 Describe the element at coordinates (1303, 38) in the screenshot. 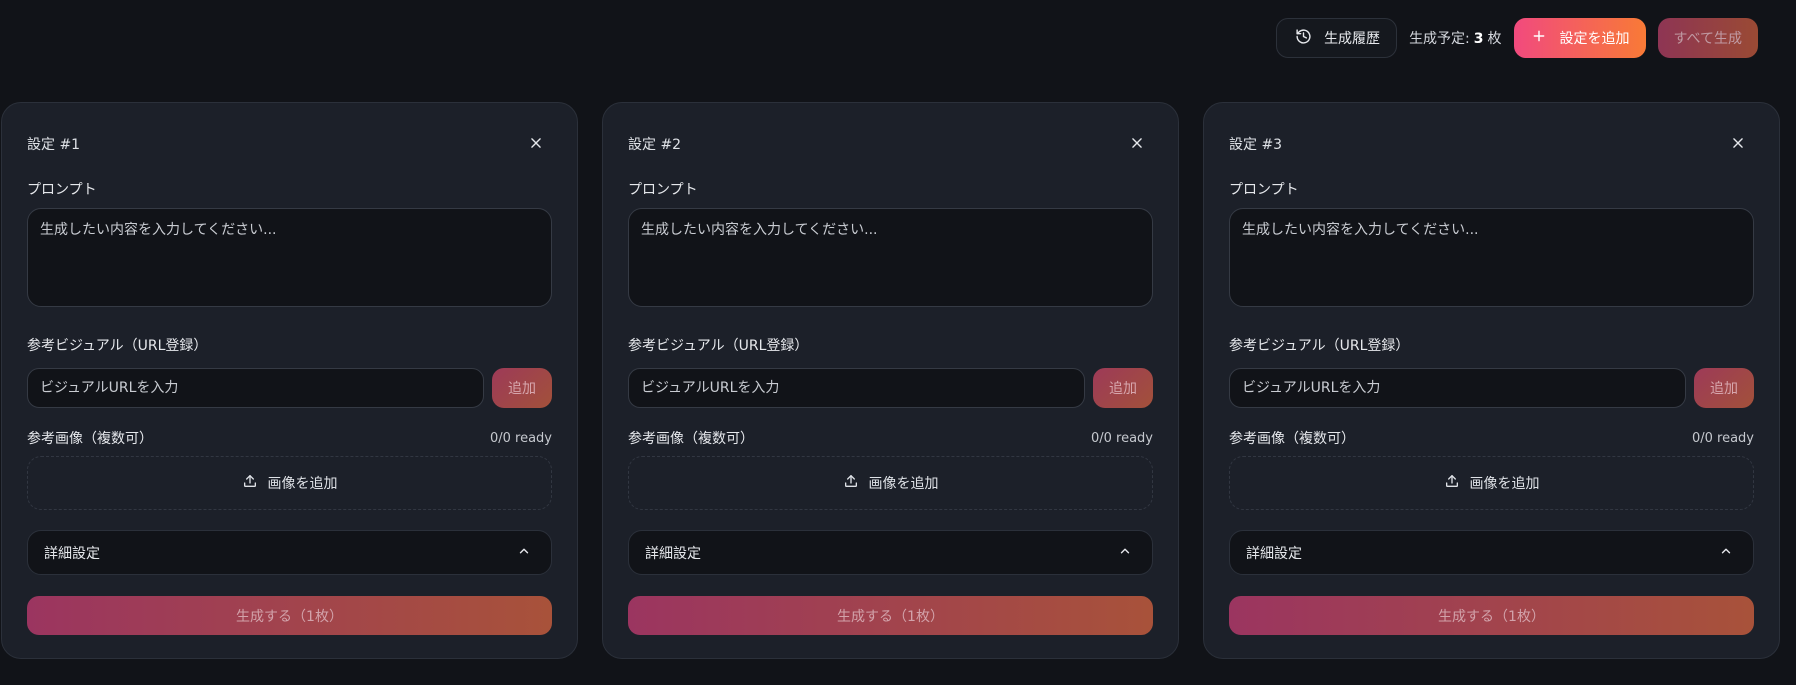

I see `history-icon` at that location.